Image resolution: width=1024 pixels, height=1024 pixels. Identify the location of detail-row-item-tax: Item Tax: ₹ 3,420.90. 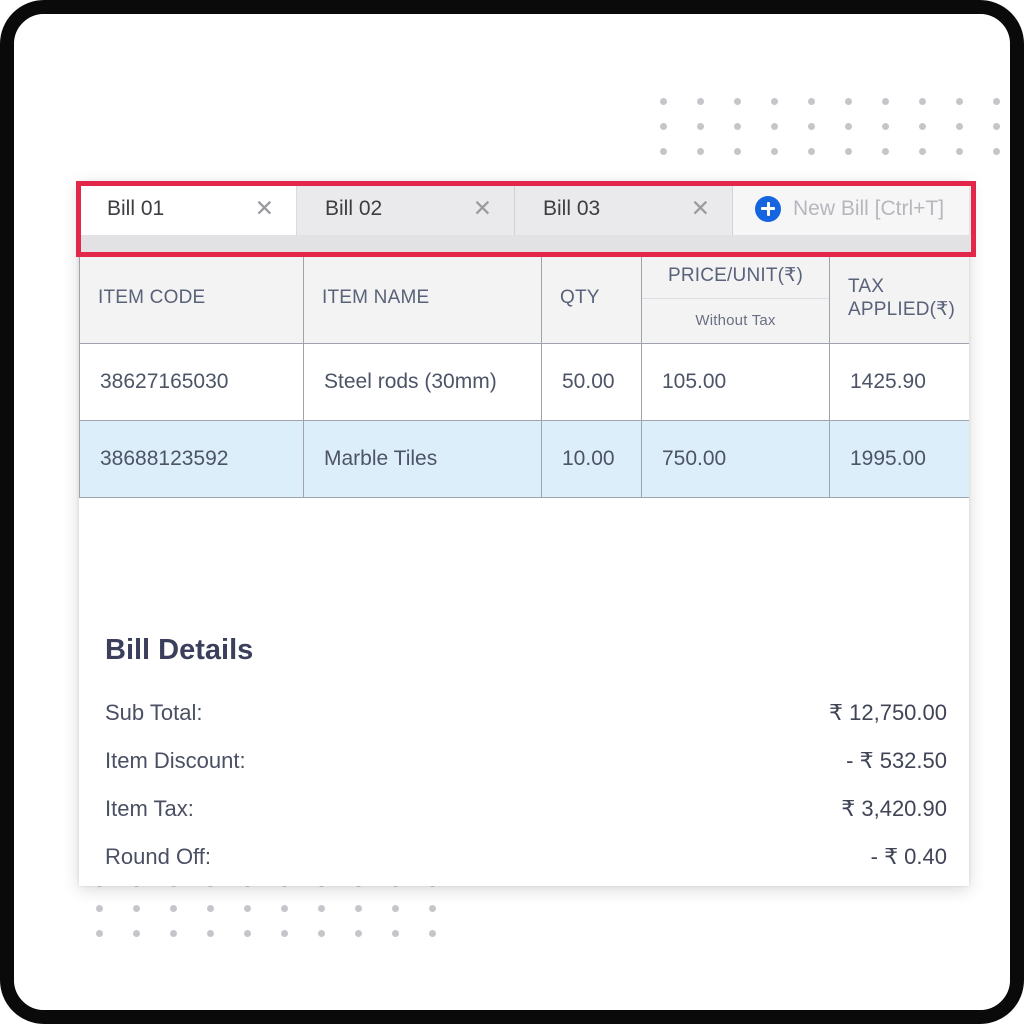
(526, 809).